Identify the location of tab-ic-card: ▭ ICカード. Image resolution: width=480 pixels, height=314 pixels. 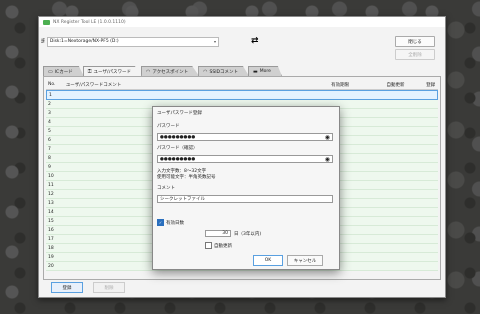
(63, 71).